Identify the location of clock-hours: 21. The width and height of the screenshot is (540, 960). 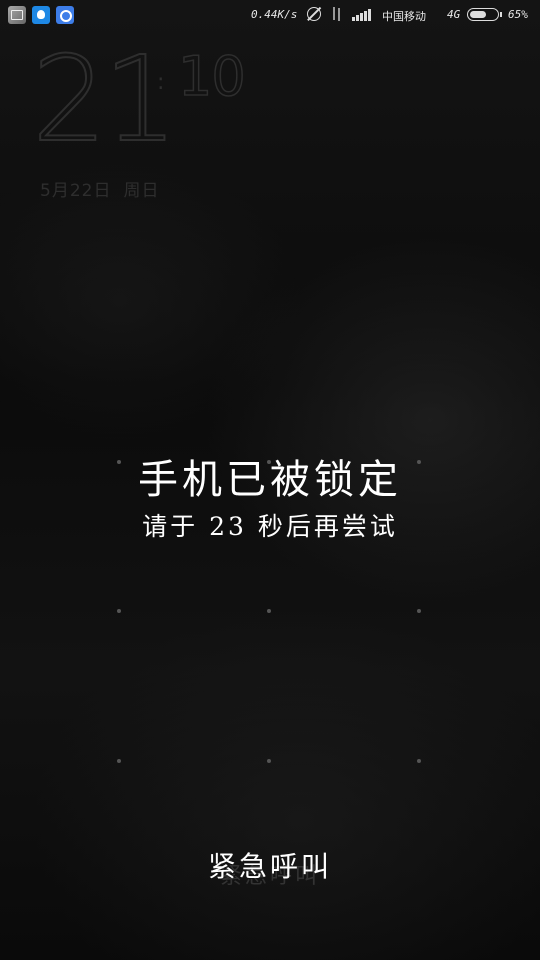
(105, 99).